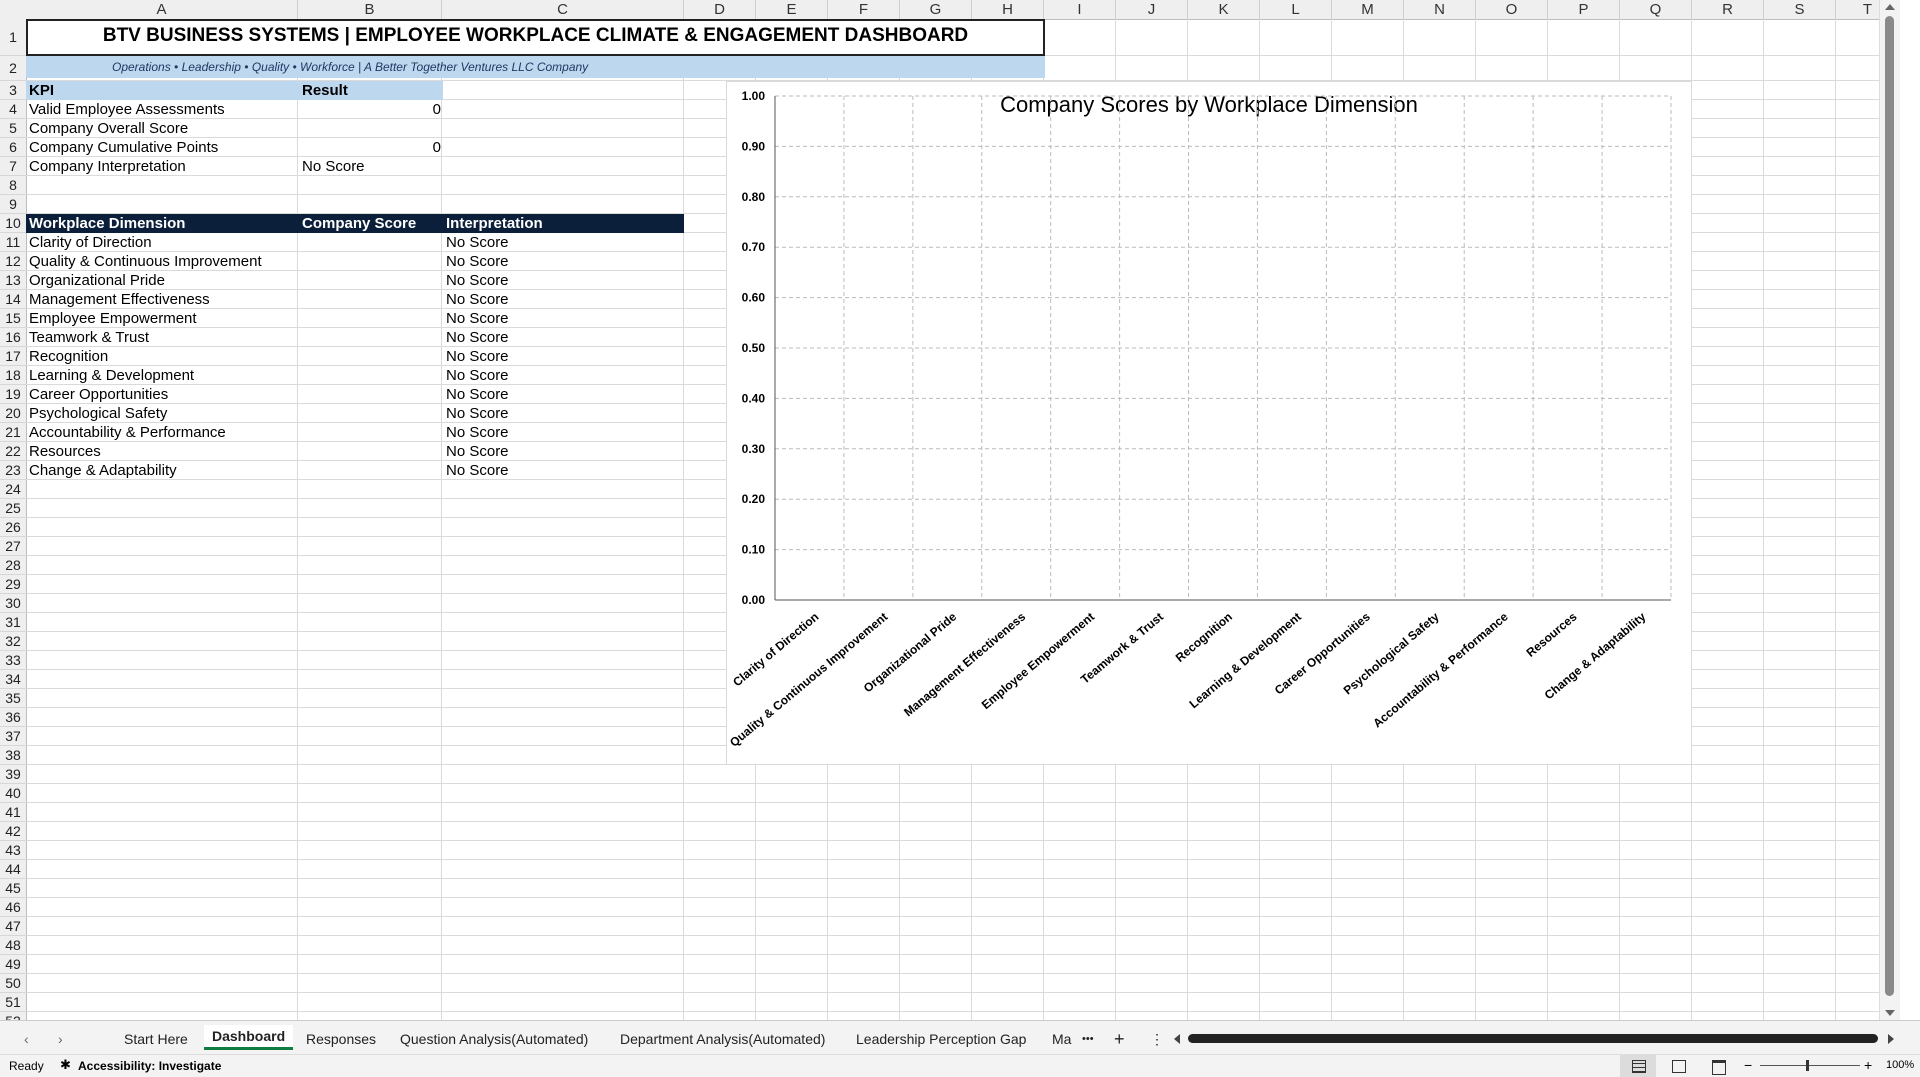 This screenshot has width=1920, height=1077. What do you see at coordinates (13, 37) in the screenshot?
I see `row-header: 1` at bounding box center [13, 37].